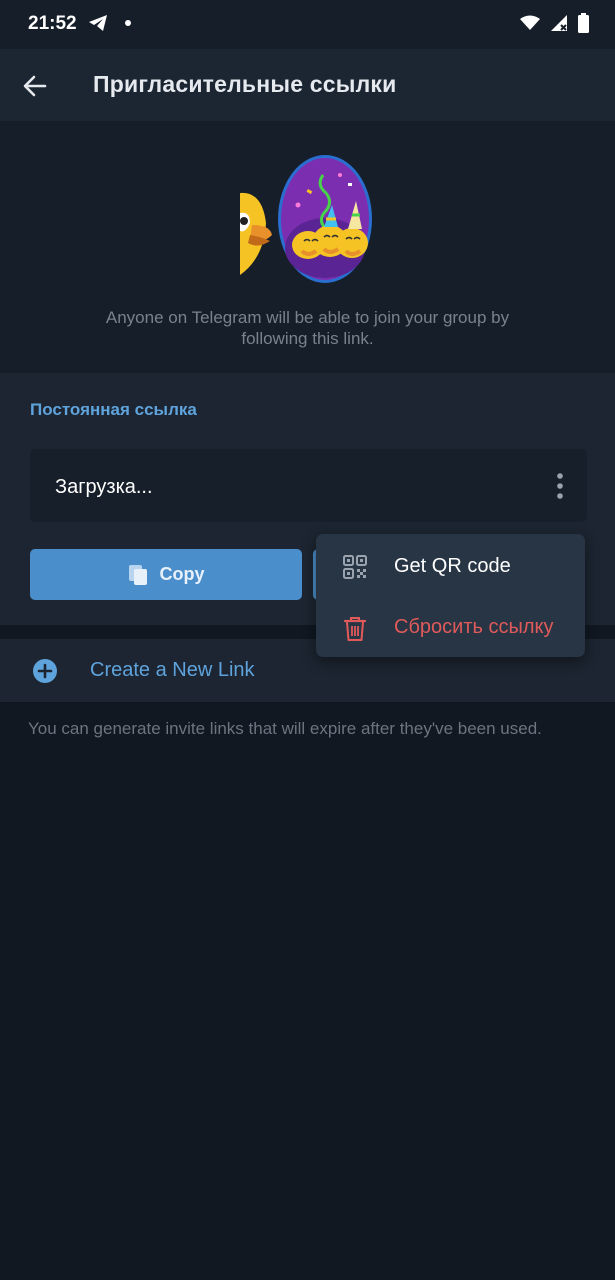 The height and width of the screenshot is (1280, 615). Describe the element at coordinates (530, 22) in the screenshot. I see `wifi-icon` at that location.